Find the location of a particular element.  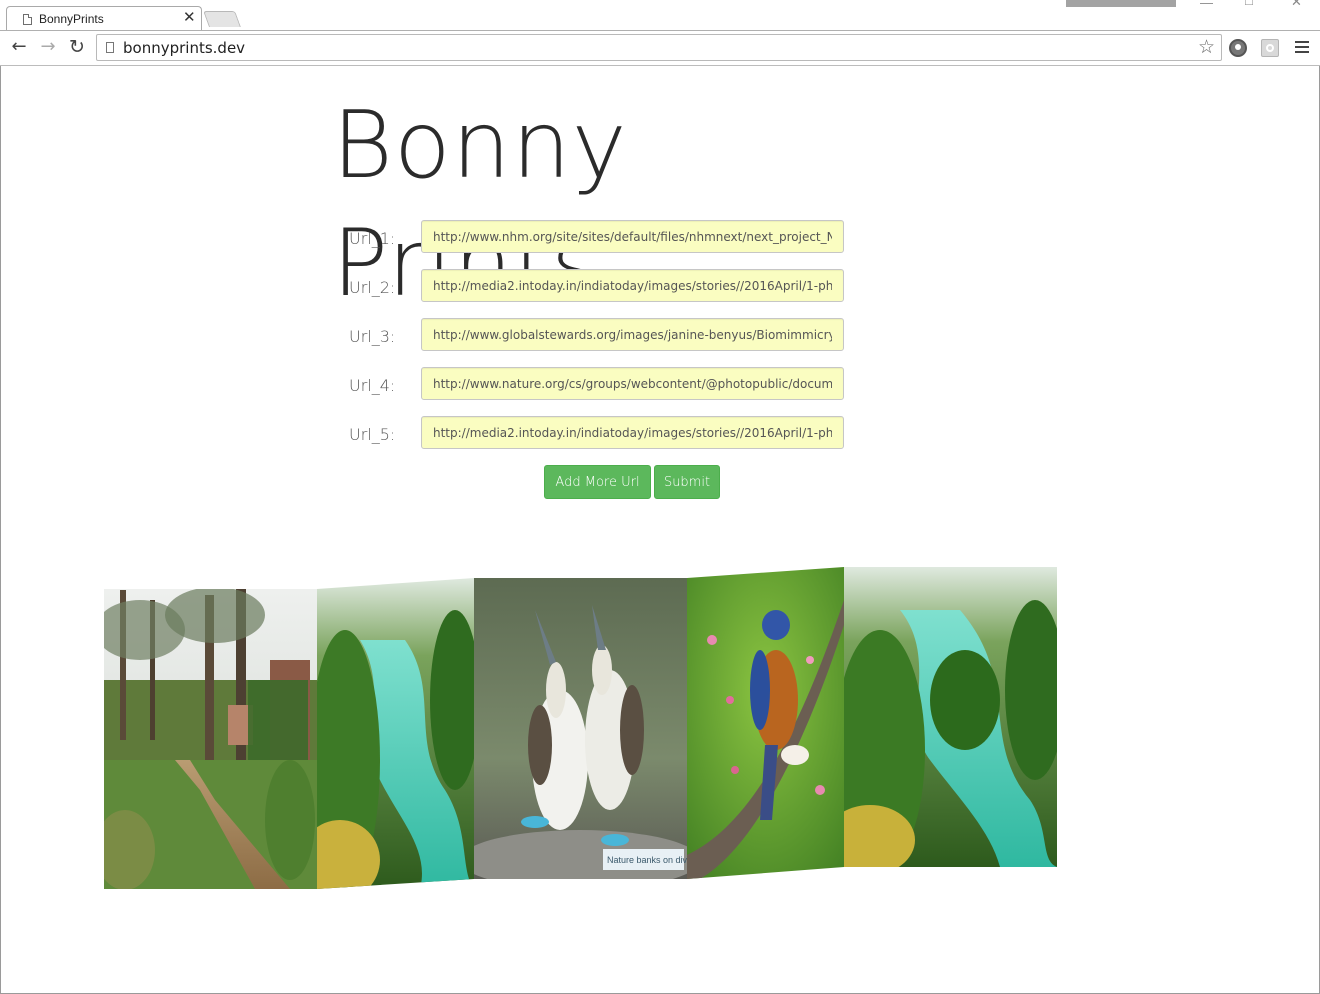

url-label: Url_4: is located at coordinates (372, 385).